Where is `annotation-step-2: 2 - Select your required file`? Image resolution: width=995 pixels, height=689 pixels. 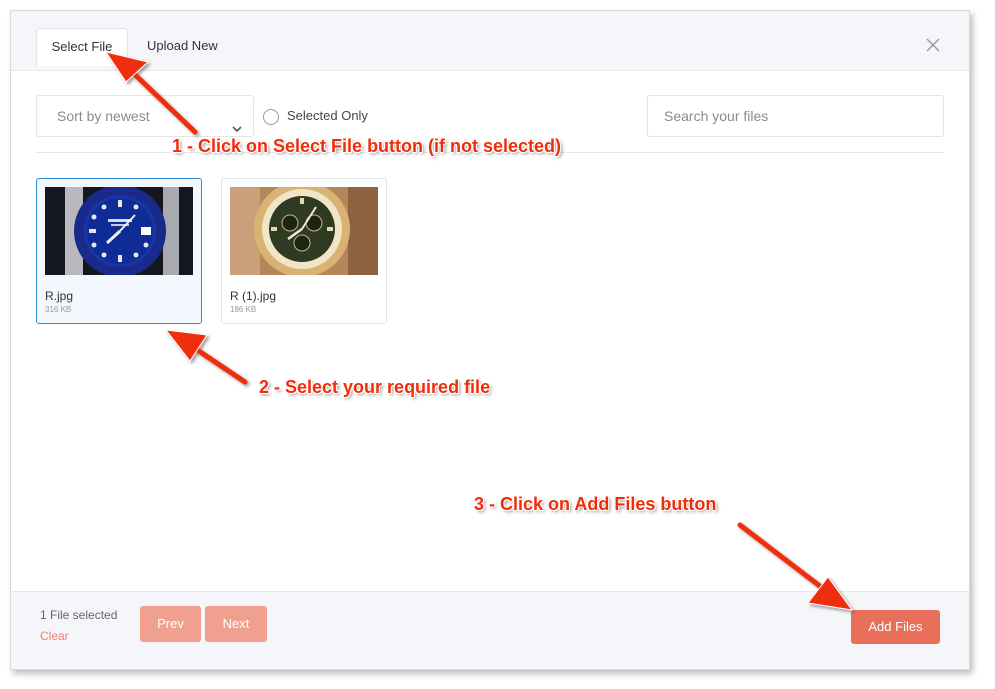
annotation-step-2: 2 - Select your required file is located at coordinates (375, 387).